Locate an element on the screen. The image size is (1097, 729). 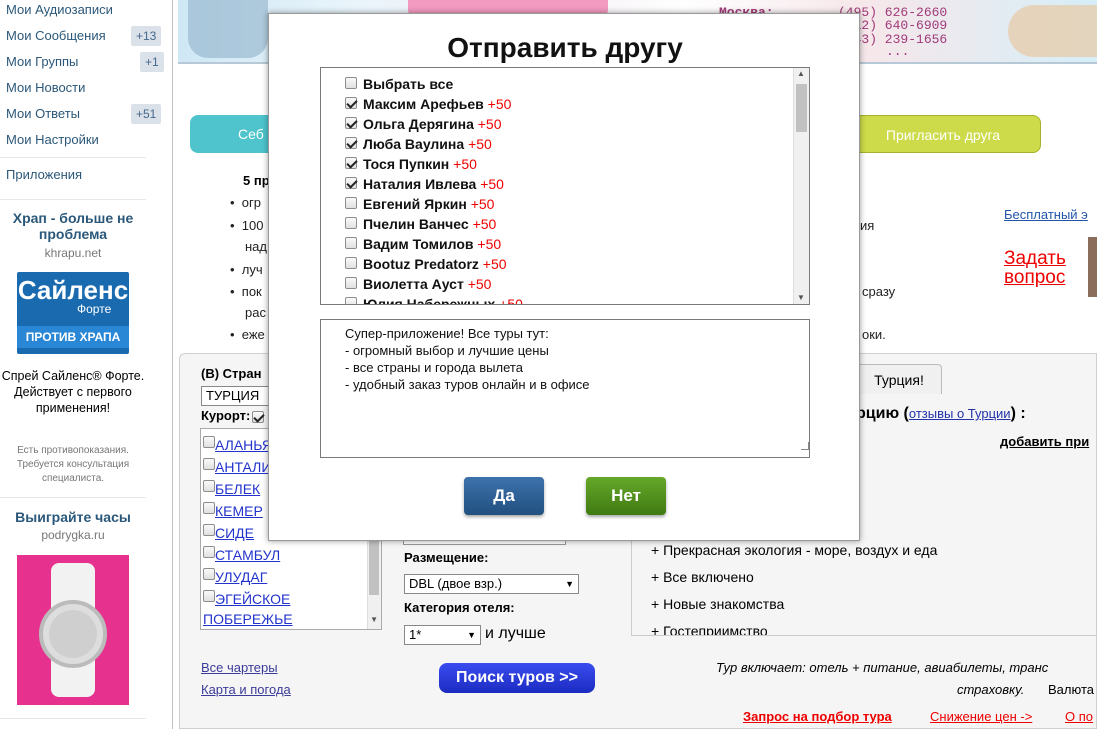
friend-row: Тося Пупкин +50 is located at coordinates (411, 164).